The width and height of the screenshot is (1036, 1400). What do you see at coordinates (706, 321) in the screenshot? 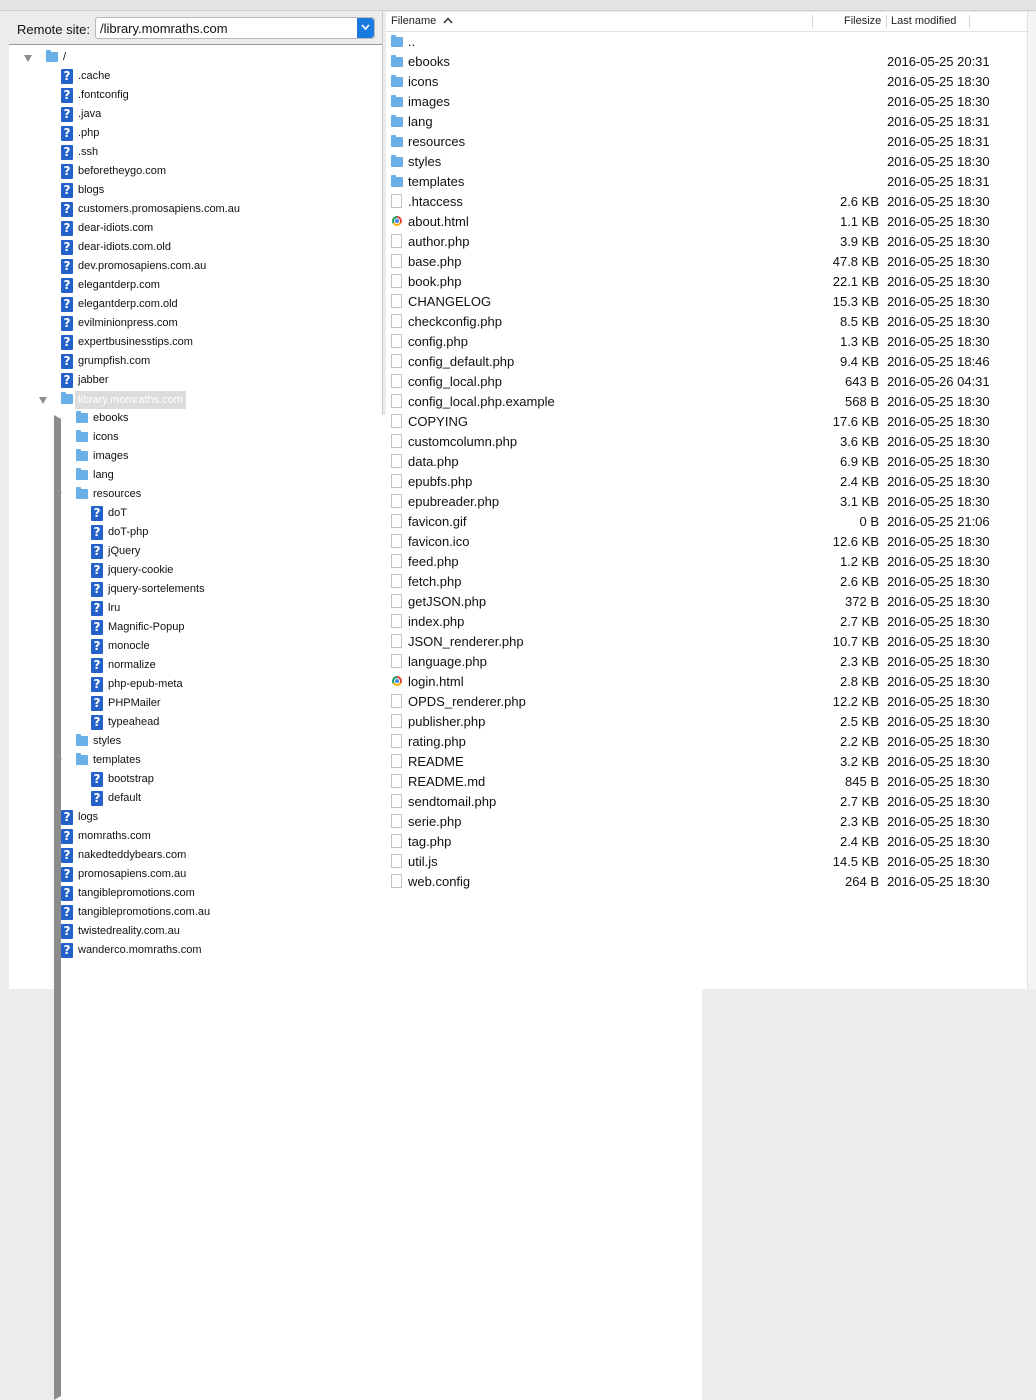
I see `file-row: checkconfig.php 8.5 KB 2016-05-25 18:30` at bounding box center [706, 321].